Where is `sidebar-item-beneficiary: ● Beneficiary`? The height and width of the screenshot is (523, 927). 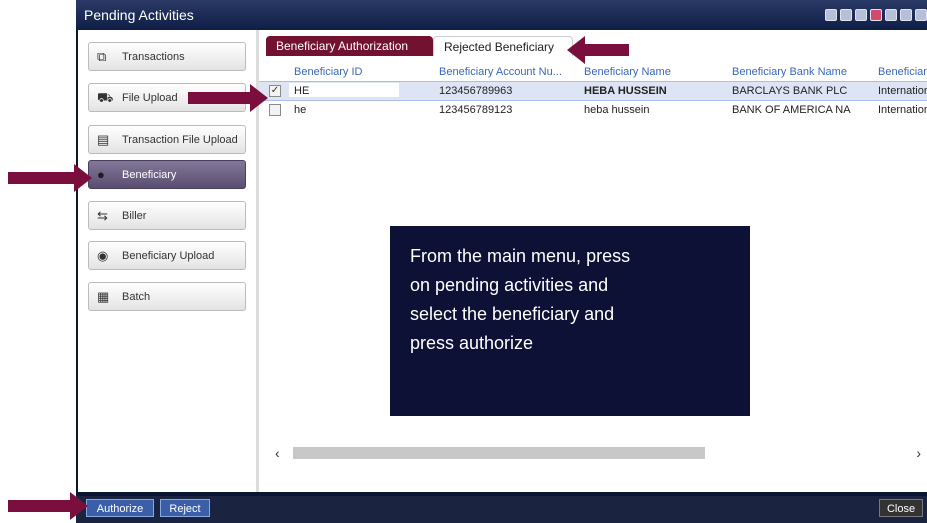 sidebar-item-beneficiary: ● Beneficiary is located at coordinates (167, 174).